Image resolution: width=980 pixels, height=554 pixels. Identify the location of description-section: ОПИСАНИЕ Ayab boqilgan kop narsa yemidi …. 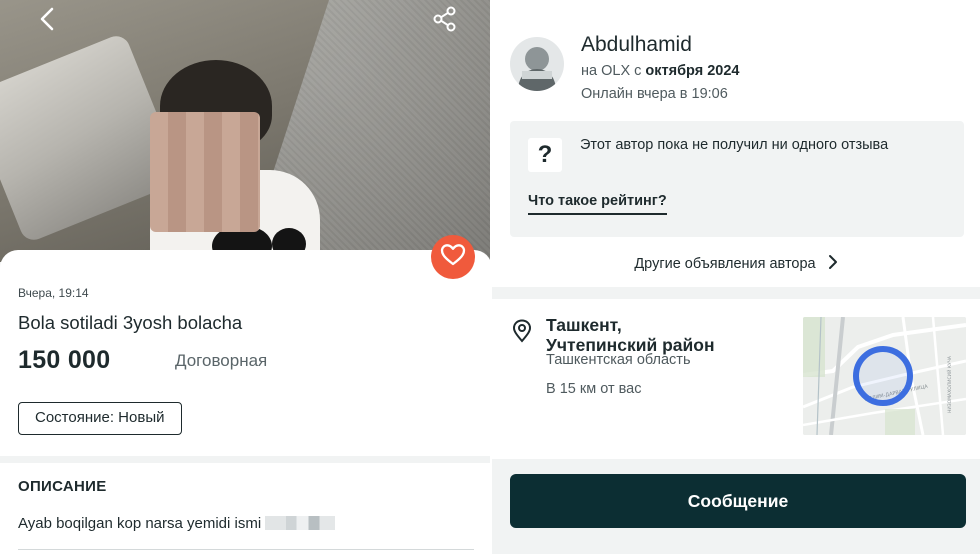
(246, 508).